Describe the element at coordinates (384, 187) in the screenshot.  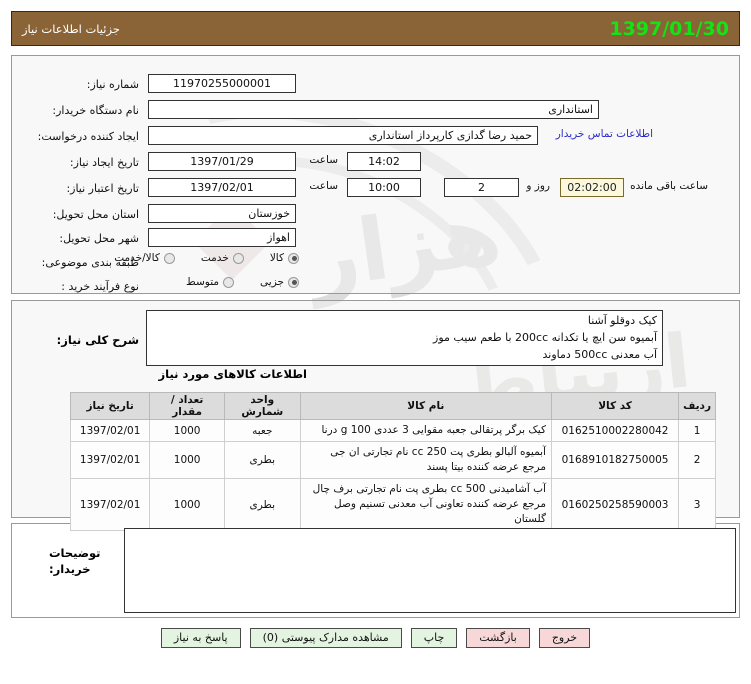
I see `expire-time-value: 10:00` at that location.